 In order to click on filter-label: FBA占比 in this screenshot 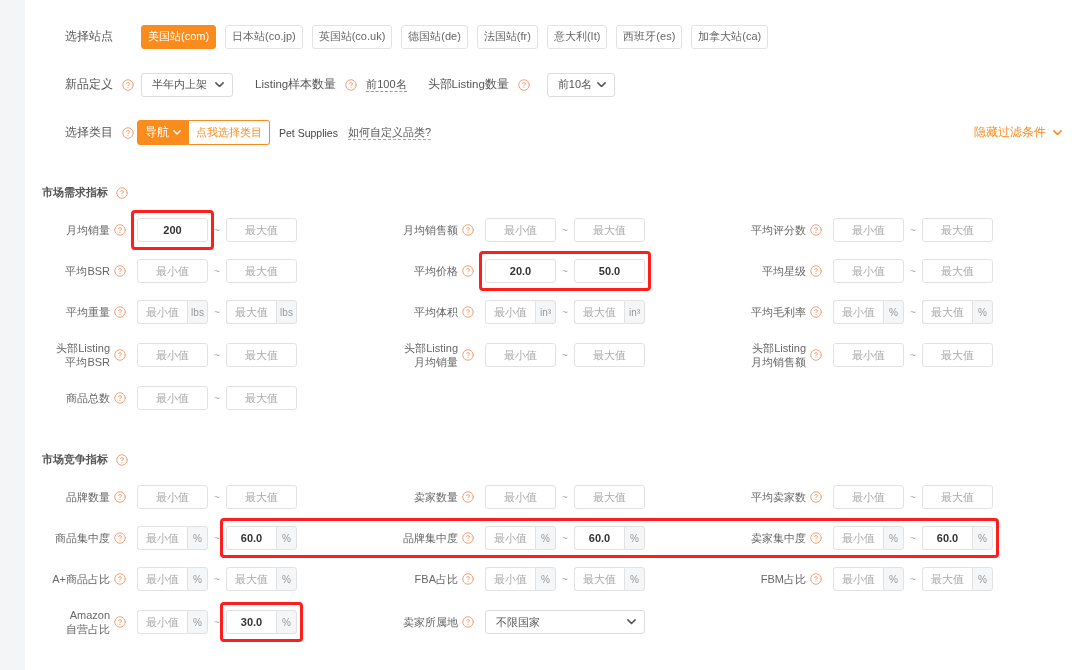, I will do `click(435, 579)`.